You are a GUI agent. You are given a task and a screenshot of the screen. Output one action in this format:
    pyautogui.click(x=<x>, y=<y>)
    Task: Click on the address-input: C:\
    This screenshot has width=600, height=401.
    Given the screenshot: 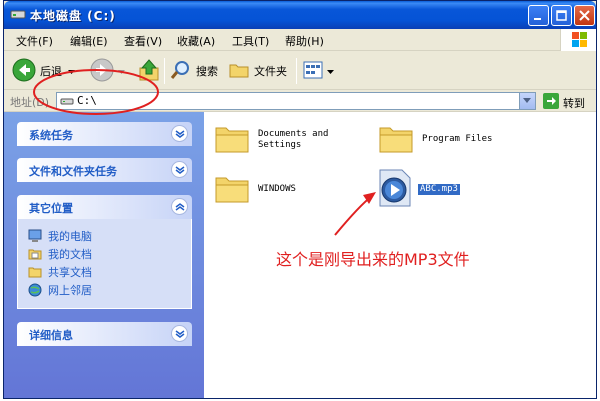 What is the action you would take?
    pyautogui.click(x=296, y=101)
    